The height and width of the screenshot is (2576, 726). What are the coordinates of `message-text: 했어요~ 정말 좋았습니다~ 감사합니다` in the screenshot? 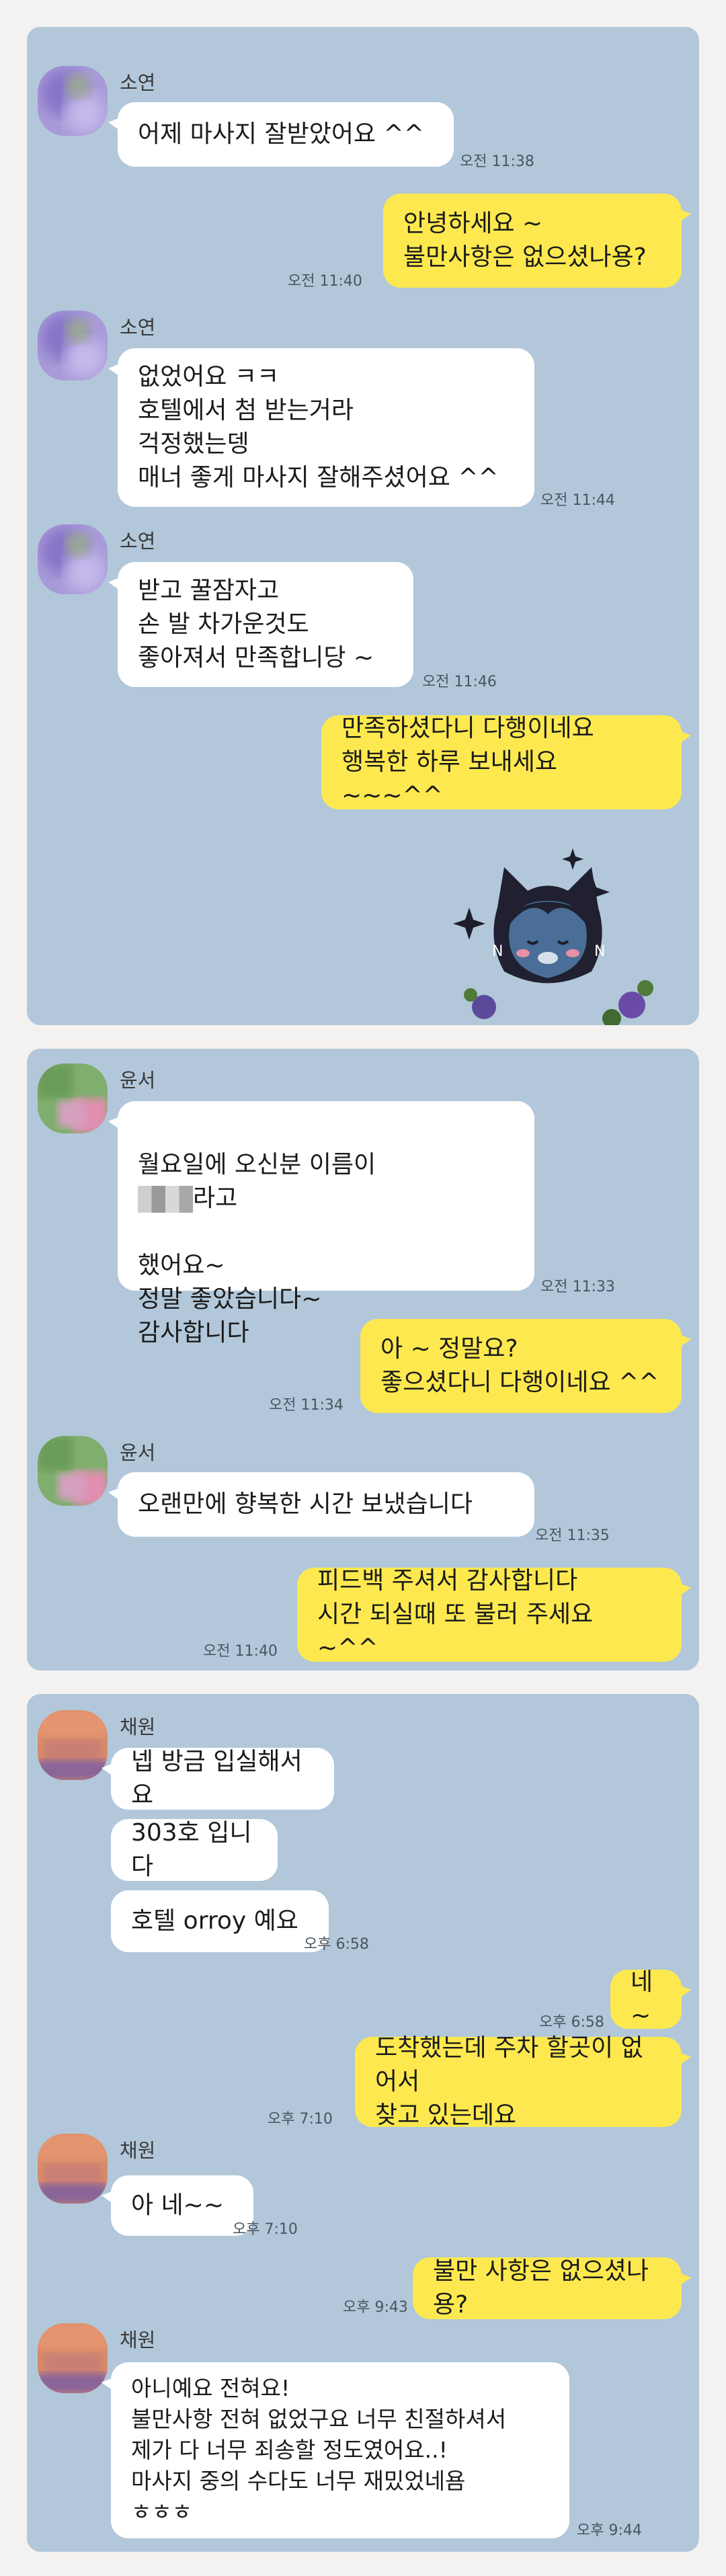 It's located at (230, 1299).